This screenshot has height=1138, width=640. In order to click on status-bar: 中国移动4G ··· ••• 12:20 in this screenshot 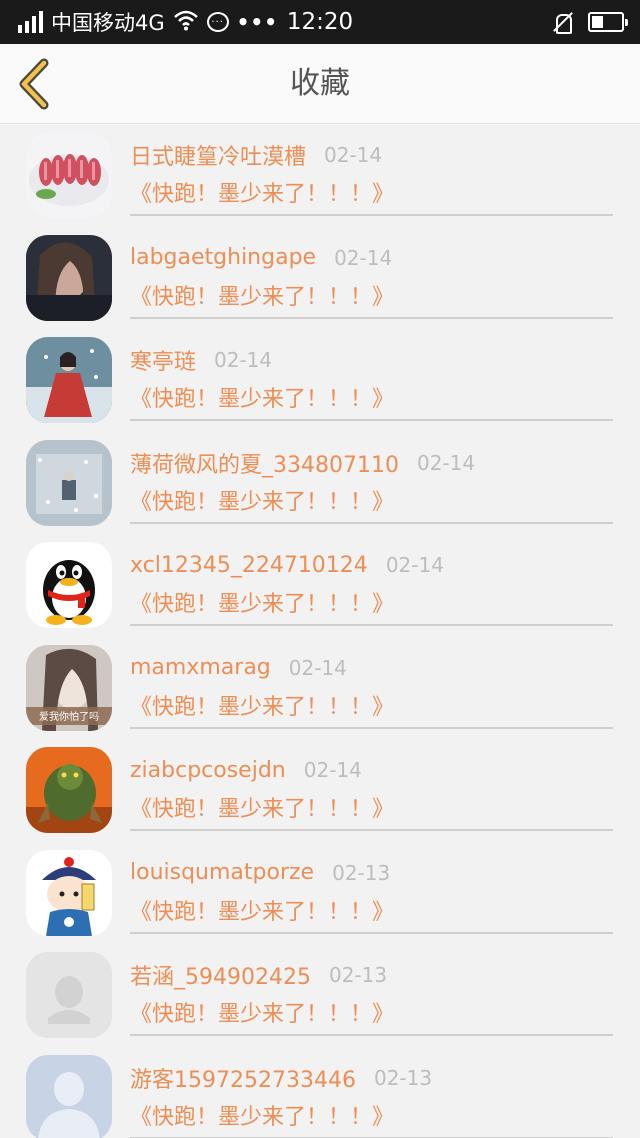, I will do `click(320, 22)`.